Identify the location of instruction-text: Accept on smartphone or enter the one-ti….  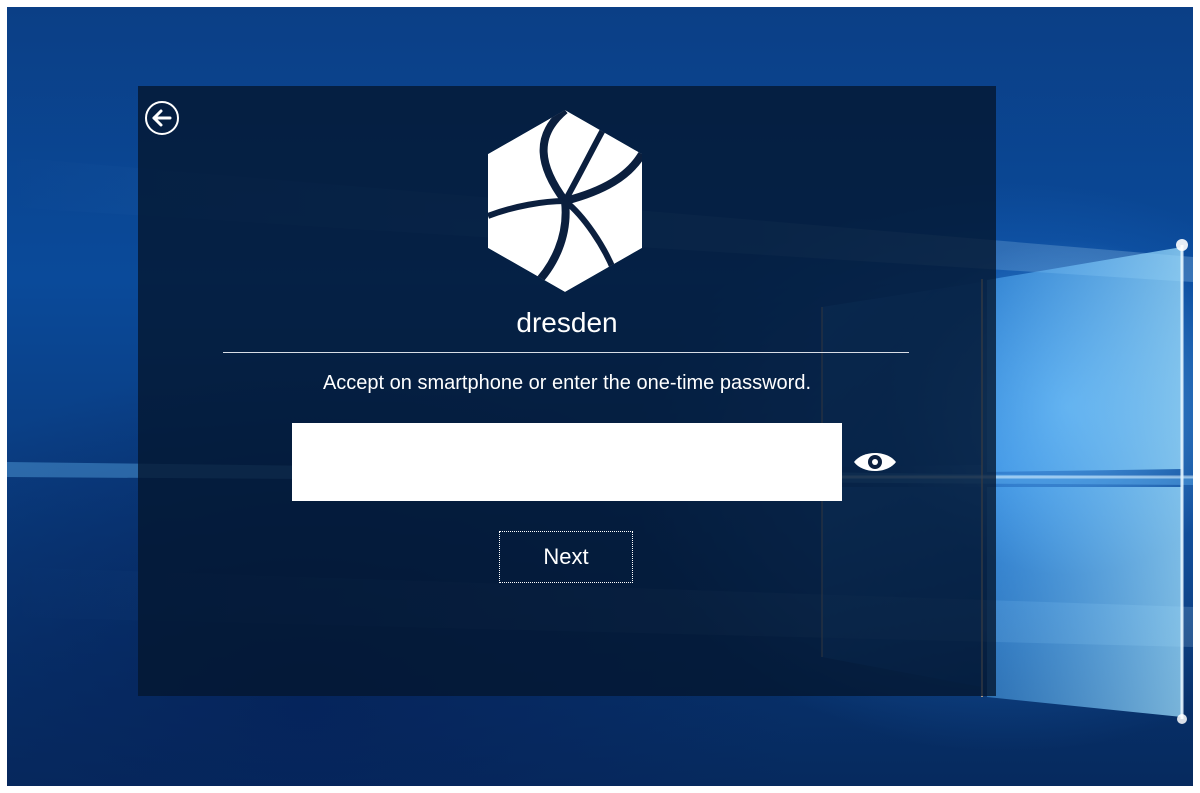
(567, 383).